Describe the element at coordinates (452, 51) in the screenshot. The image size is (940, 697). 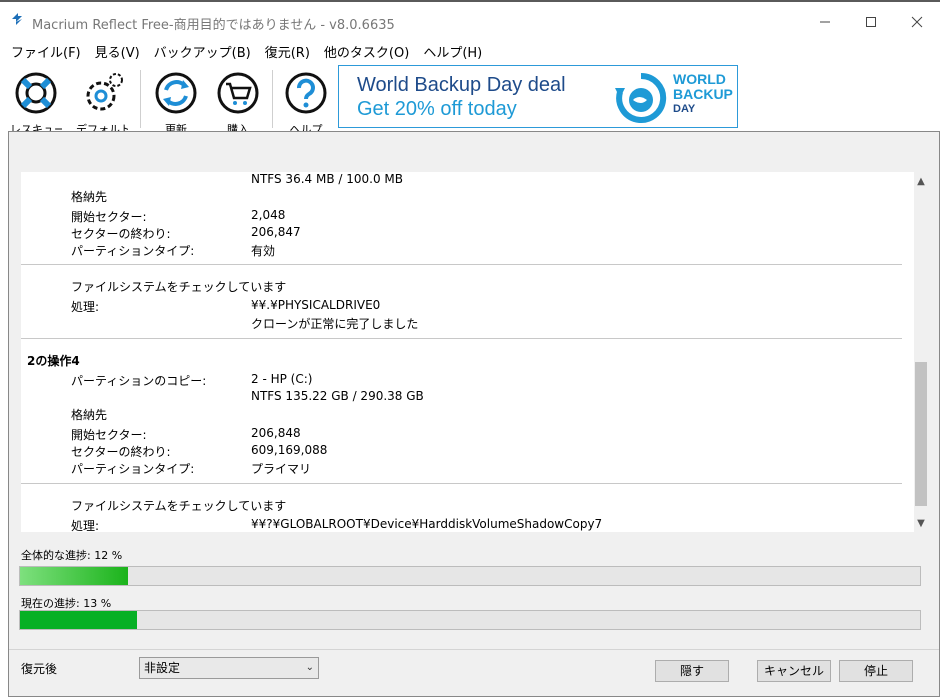
I see `menu-help: ヘルプ(H)` at that location.